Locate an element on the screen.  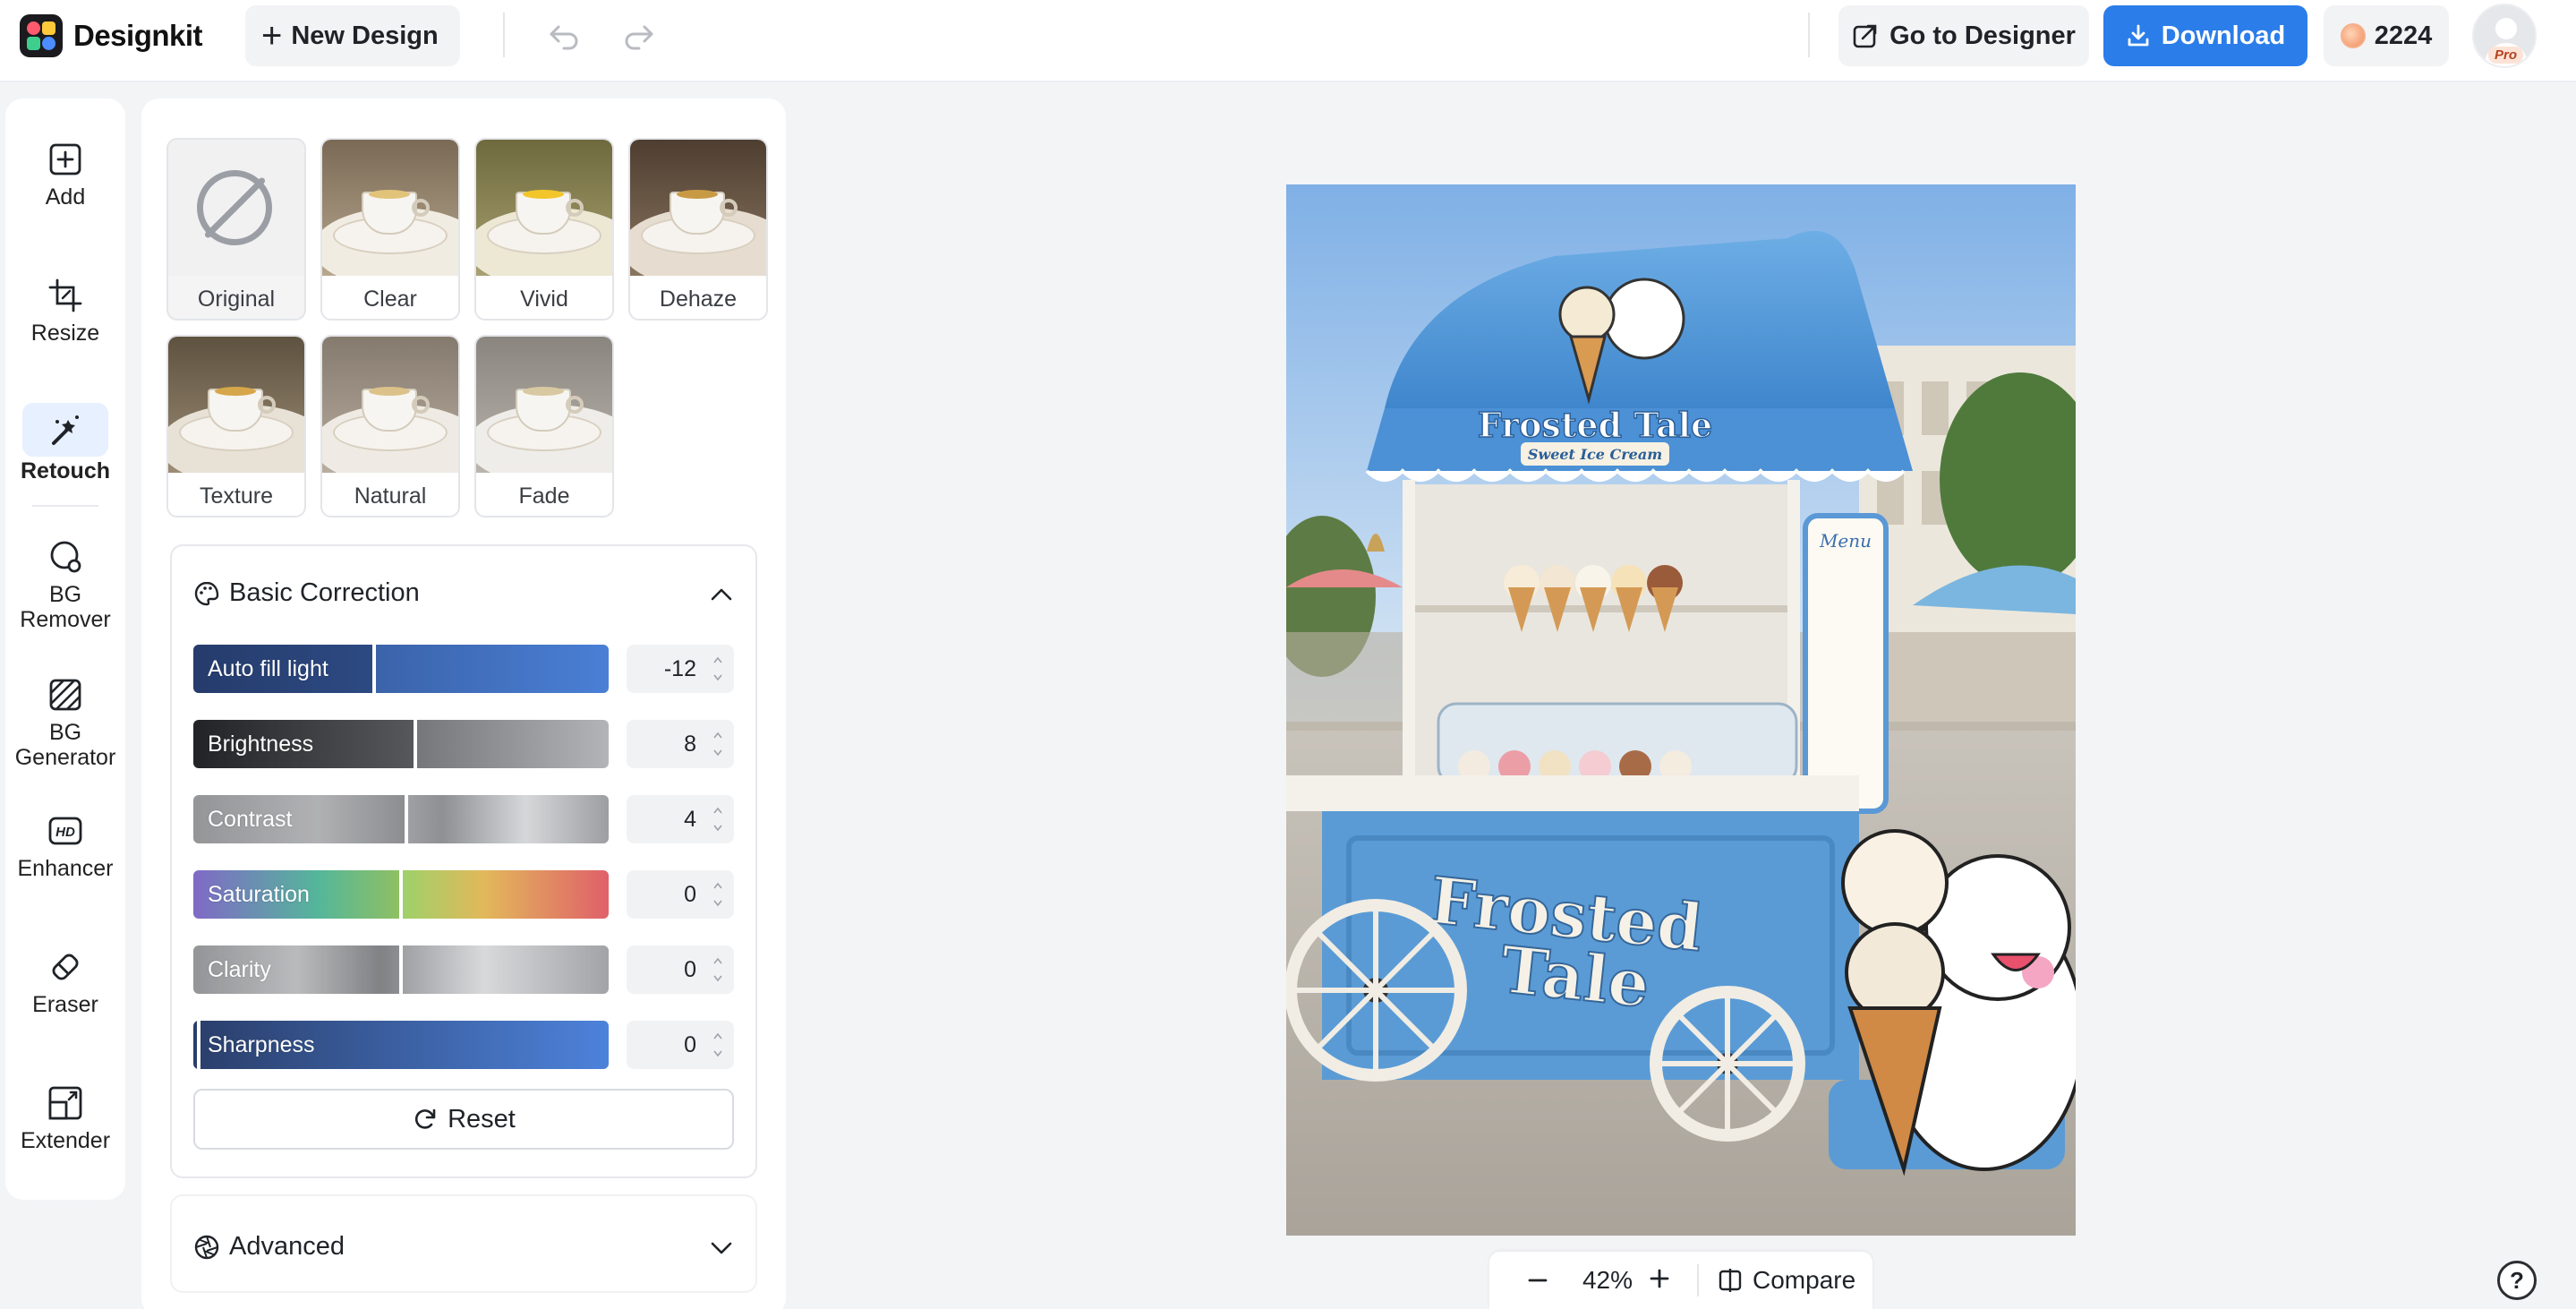
basic-correction-header: Basic Correction is located at coordinates (306, 593).